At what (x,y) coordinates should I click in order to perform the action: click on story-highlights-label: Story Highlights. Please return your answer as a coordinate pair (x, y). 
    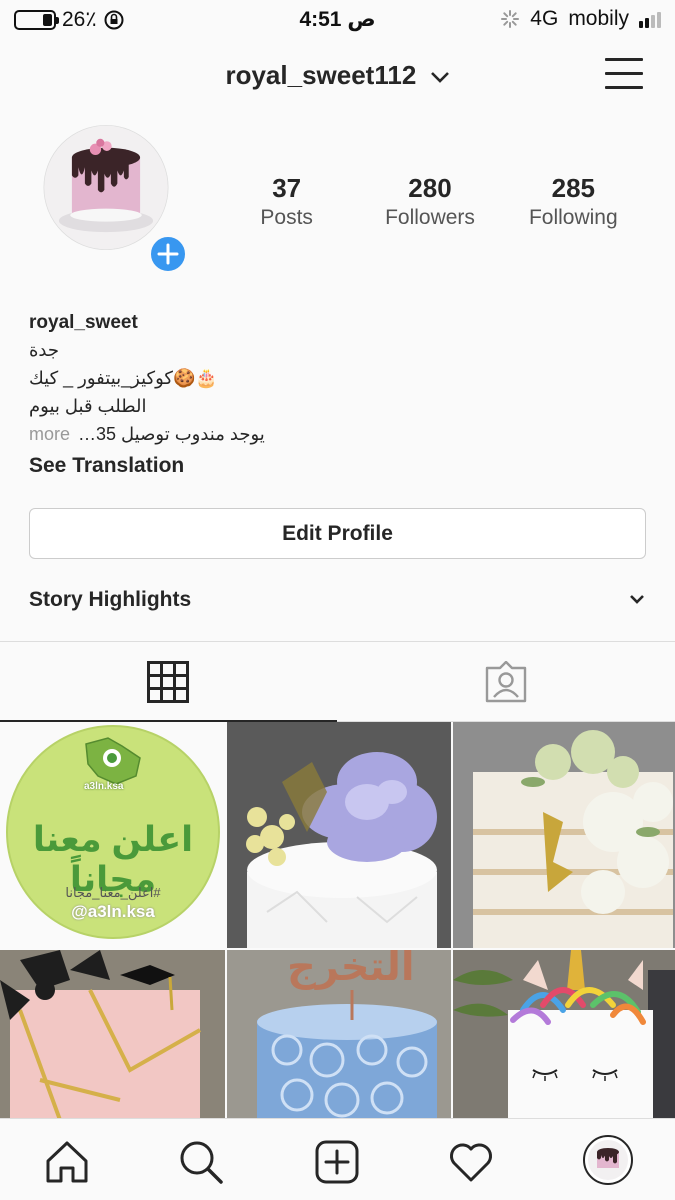
    Looking at the image, I should click on (110, 599).